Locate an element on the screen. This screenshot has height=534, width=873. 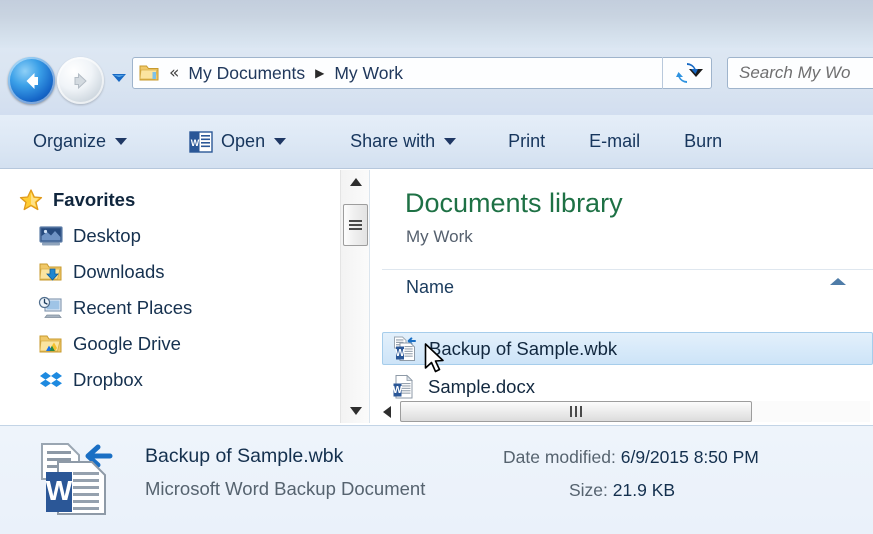
triangle-down-icon is located at coordinates (355, 411).